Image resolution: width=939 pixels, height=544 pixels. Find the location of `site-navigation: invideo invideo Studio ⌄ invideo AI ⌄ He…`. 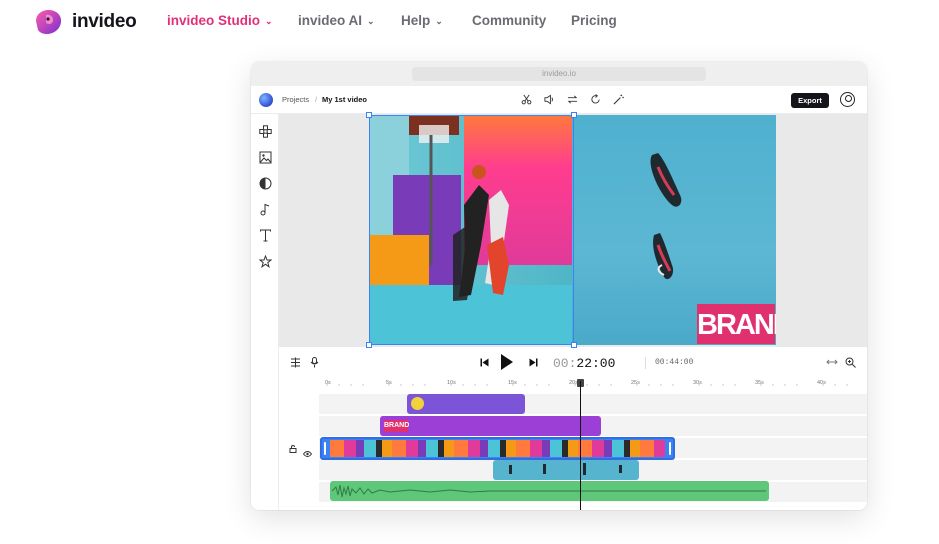

site-navigation: invideo invideo Studio ⌄ invideo AI ⌄ He… is located at coordinates (469, 22).